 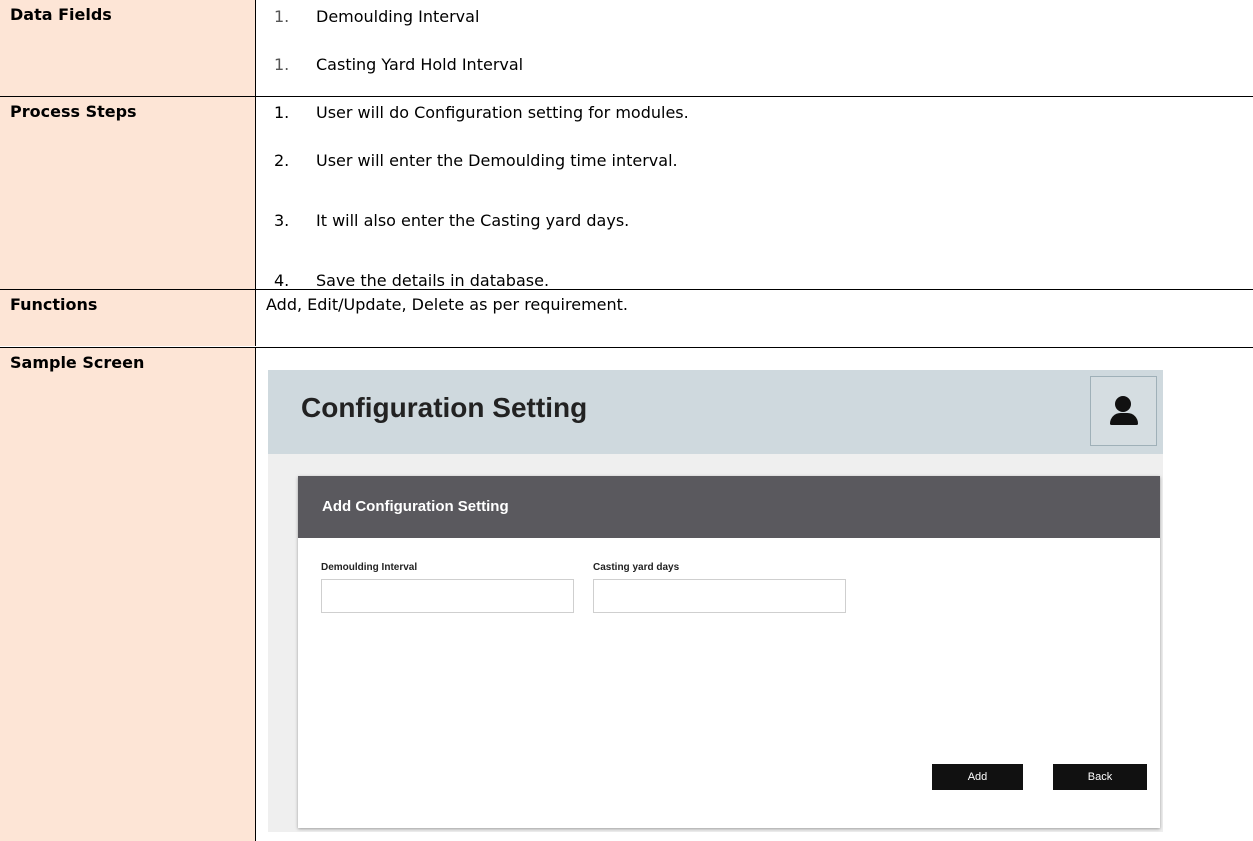 I want to click on user-avatar-button, so click(x=1123, y=411).